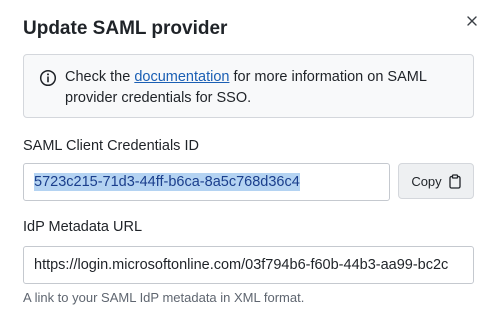 The height and width of the screenshot is (317, 490). Describe the element at coordinates (111, 146) in the screenshot. I see `client-id-label: SAML Client Credentials ID` at that location.